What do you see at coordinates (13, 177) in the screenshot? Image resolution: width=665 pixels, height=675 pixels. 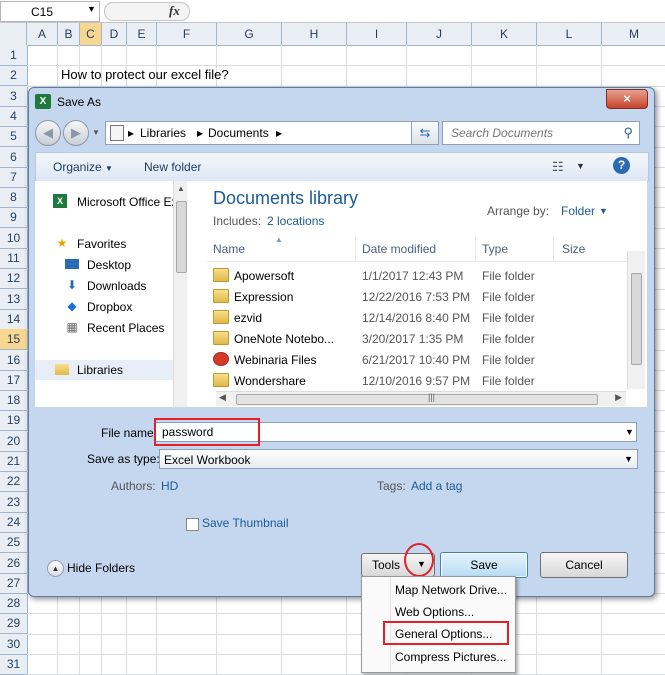 I see `row-header-7: 7` at bounding box center [13, 177].